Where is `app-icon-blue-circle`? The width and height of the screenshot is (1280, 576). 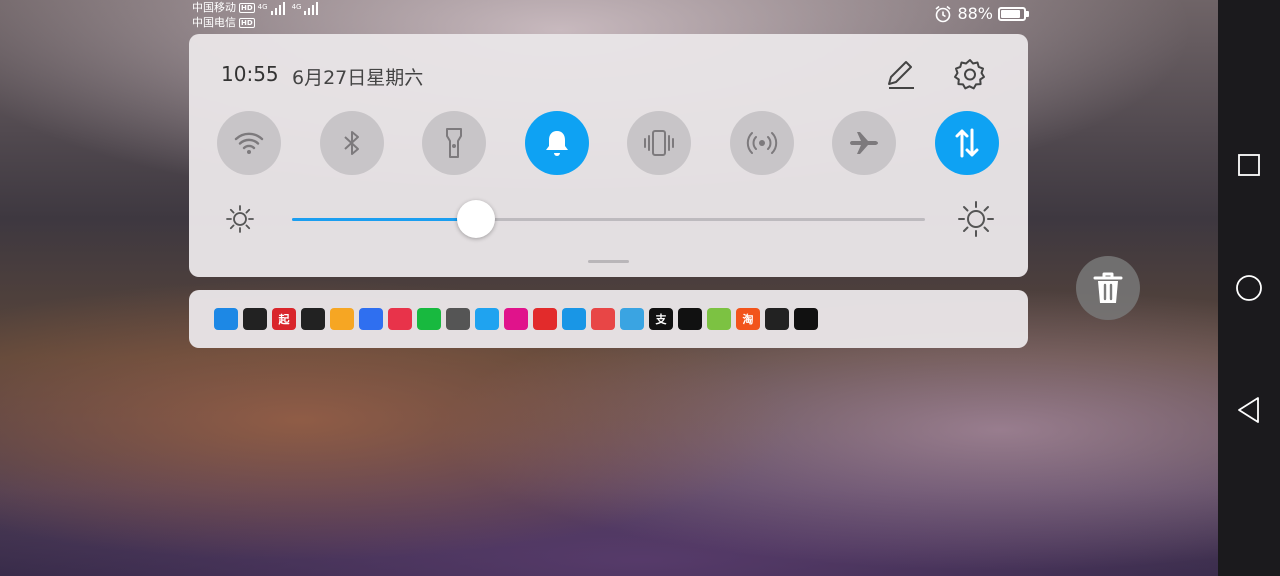 app-icon-blue-circle is located at coordinates (574, 319).